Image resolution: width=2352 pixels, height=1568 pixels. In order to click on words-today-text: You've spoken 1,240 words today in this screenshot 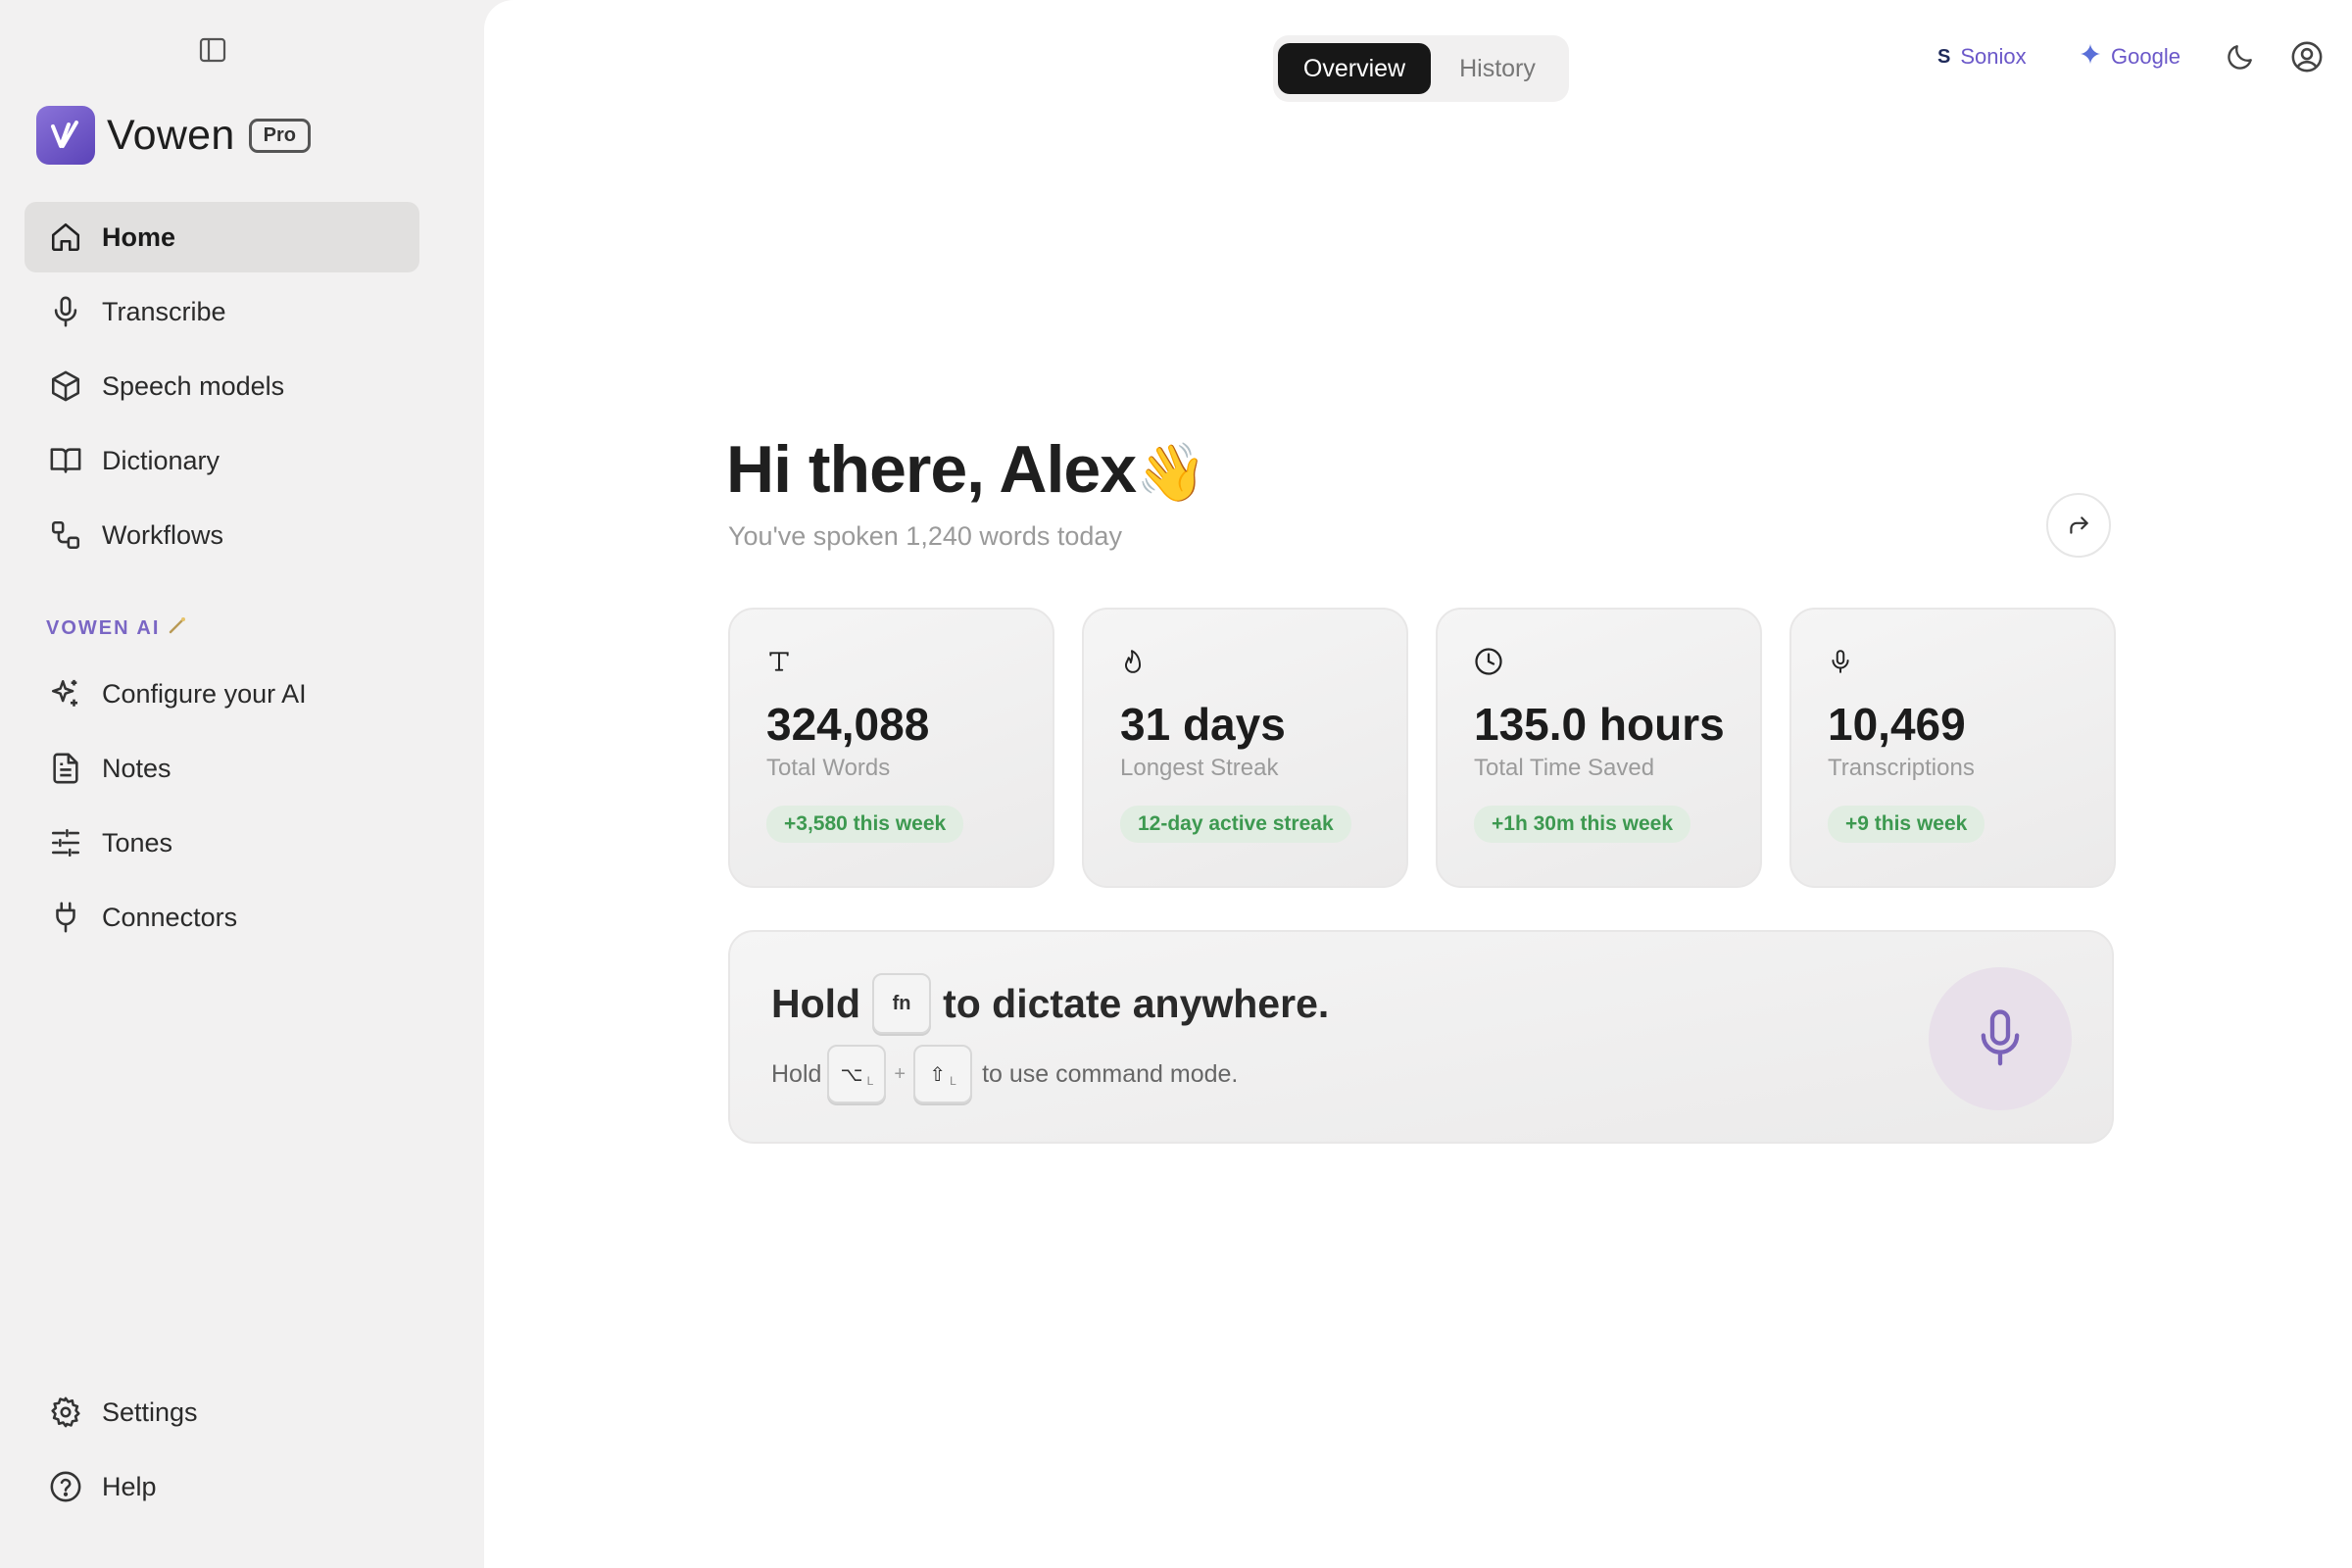, I will do `click(925, 536)`.